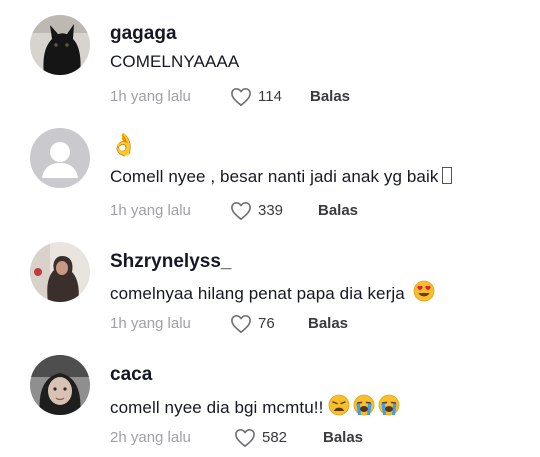  I want to click on comment-text-content: comell nyee dia bgi mcmtu!!, so click(217, 407).